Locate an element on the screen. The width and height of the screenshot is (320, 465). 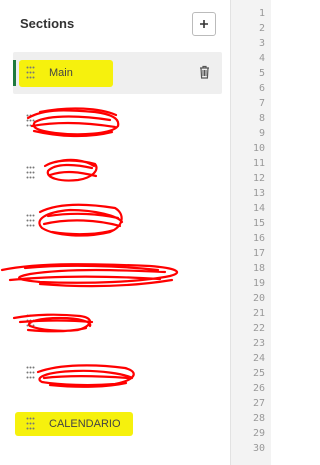
line-number: 26 is located at coordinates (258, 388).